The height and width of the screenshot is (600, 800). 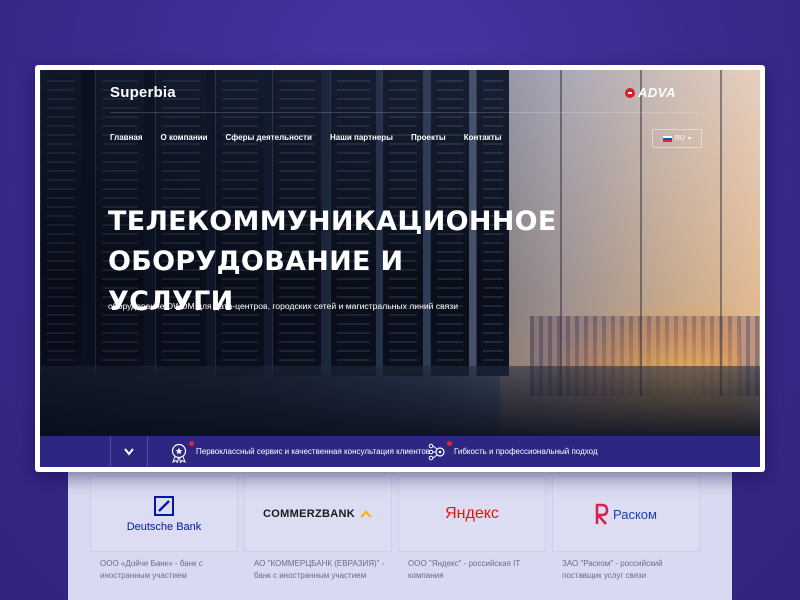 I want to click on language-label: RU, so click(x=680, y=138).